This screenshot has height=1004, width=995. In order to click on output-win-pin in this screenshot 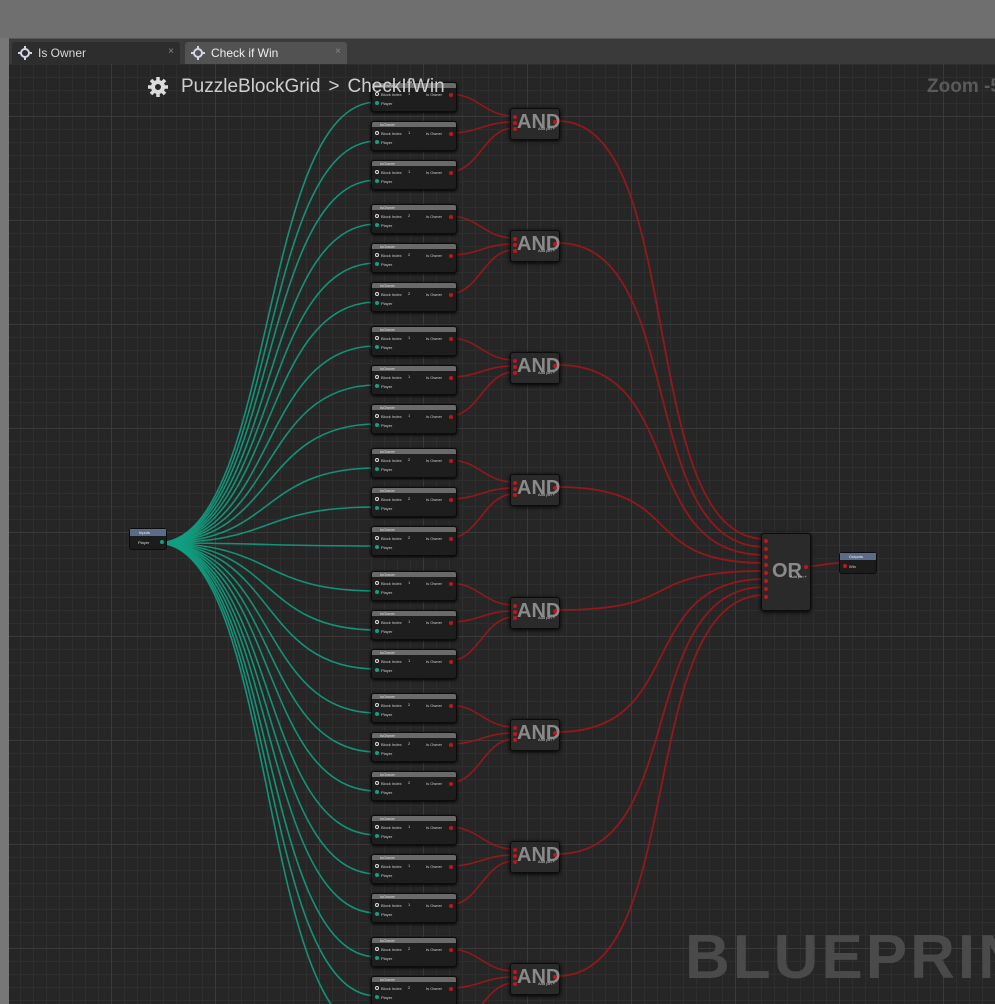, I will do `click(845, 566)`.